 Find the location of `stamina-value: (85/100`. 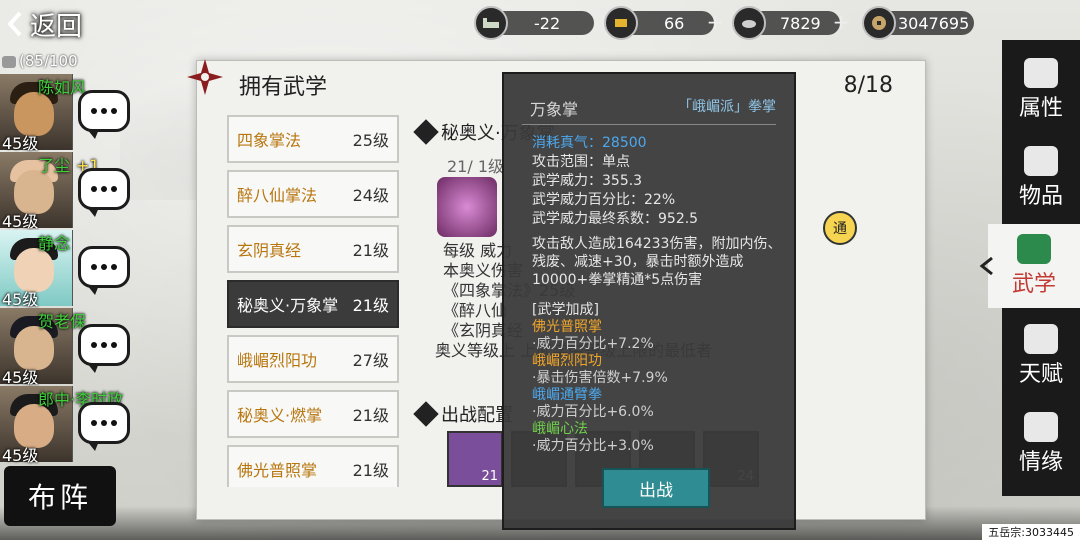

stamina-value: (85/100 is located at coordinates (48, 61).